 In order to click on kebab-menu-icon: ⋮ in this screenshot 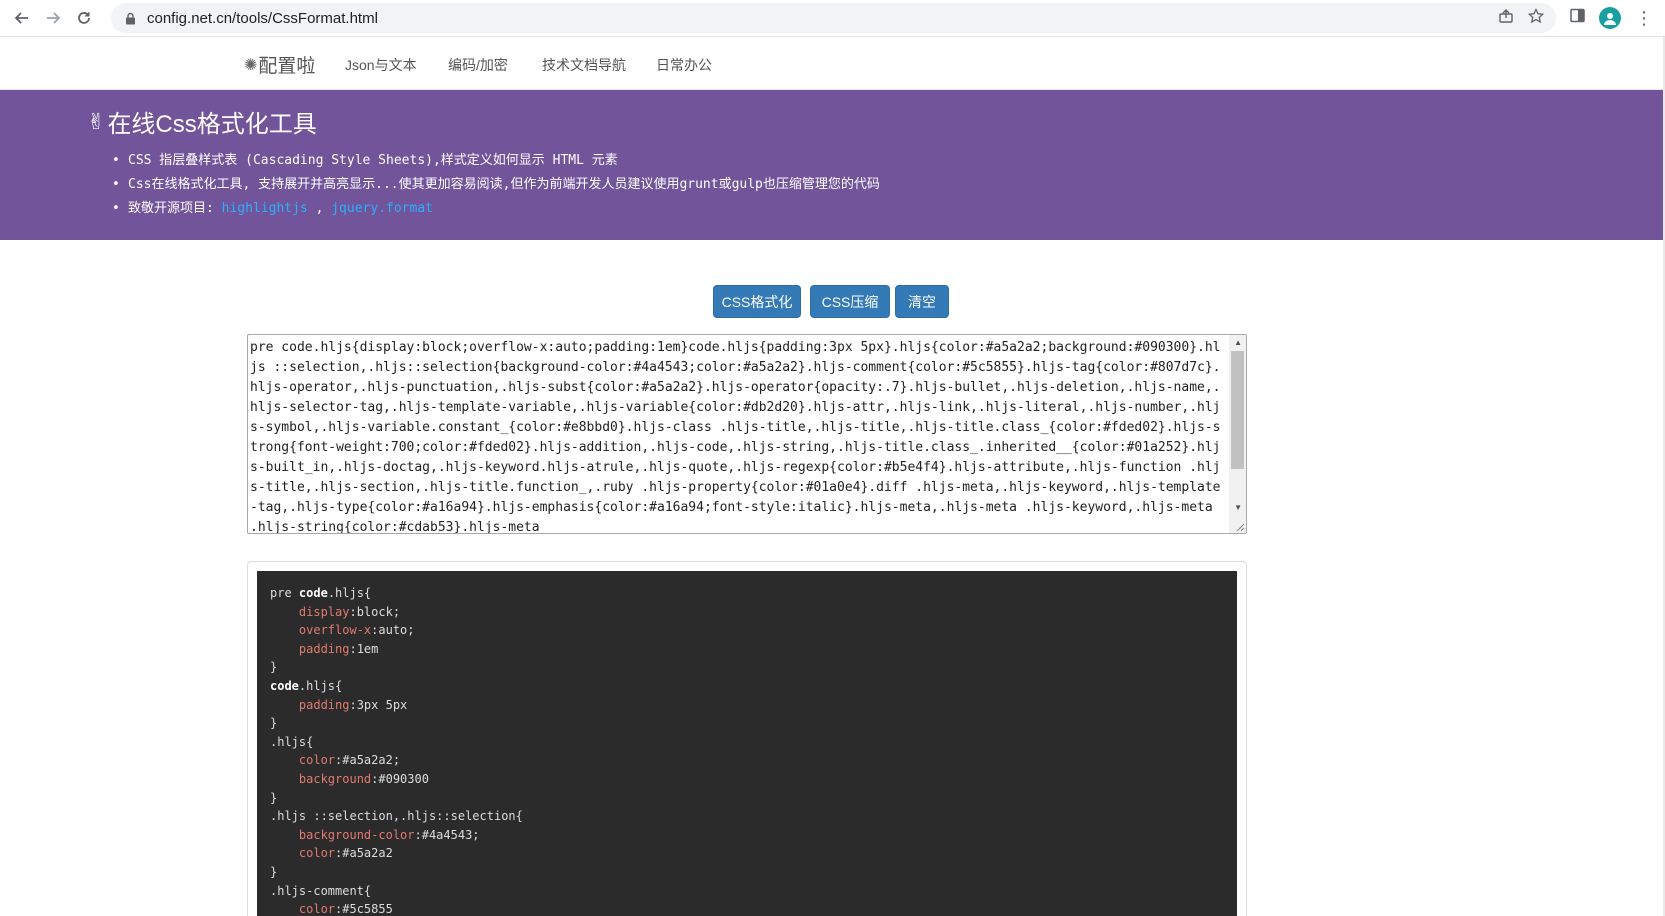, I will do `click(1644, 18)`.